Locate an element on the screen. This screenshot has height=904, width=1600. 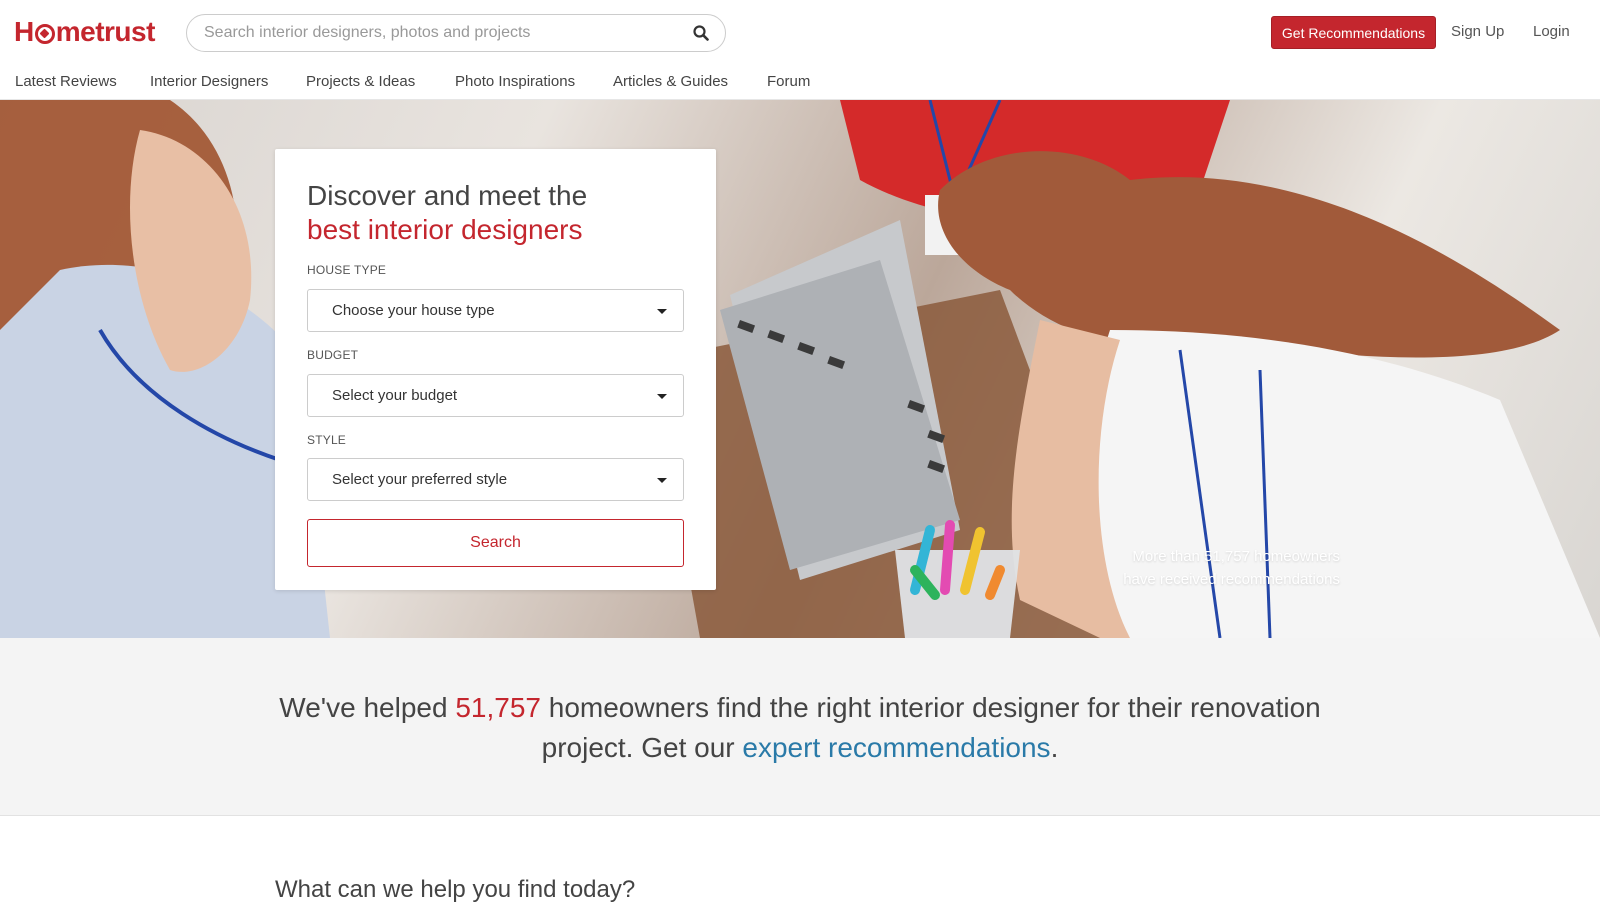
stats-text-end: . is located at coordinates (1054, 747).